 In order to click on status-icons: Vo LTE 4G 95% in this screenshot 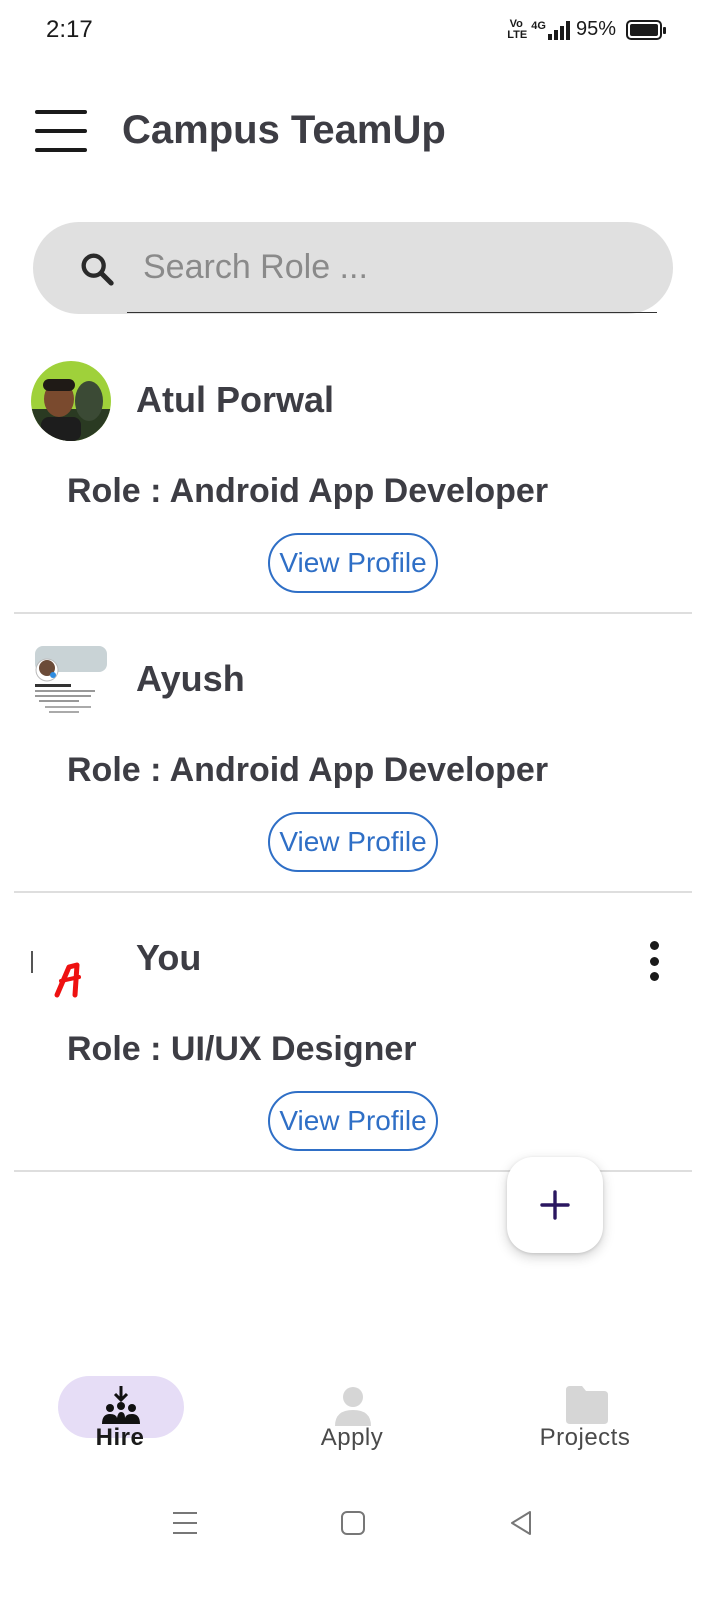, I will do `click(586, 29)`.